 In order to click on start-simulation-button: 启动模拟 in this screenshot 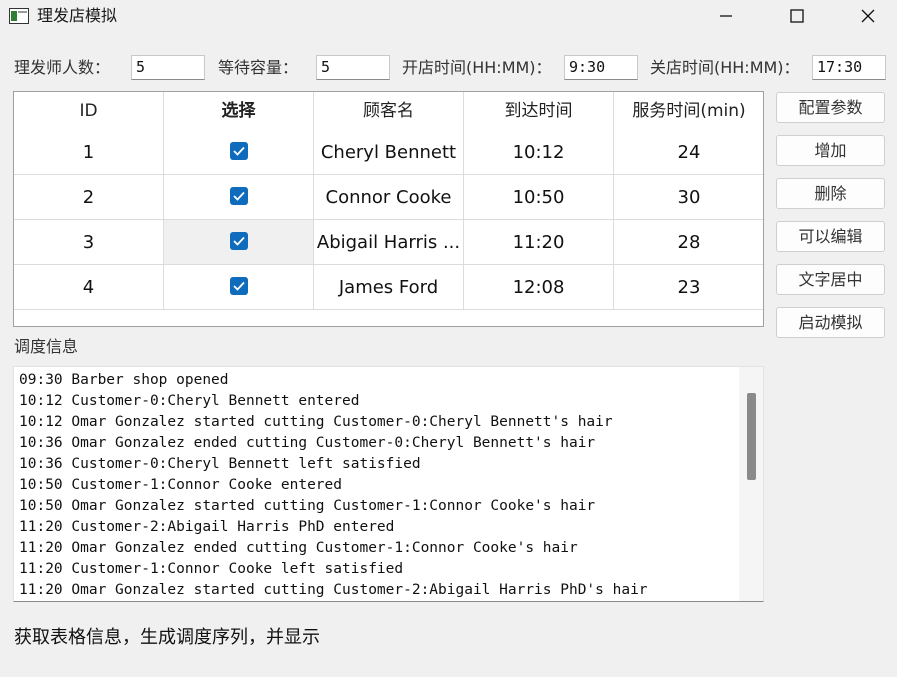, I will do `click(830, 322)`.